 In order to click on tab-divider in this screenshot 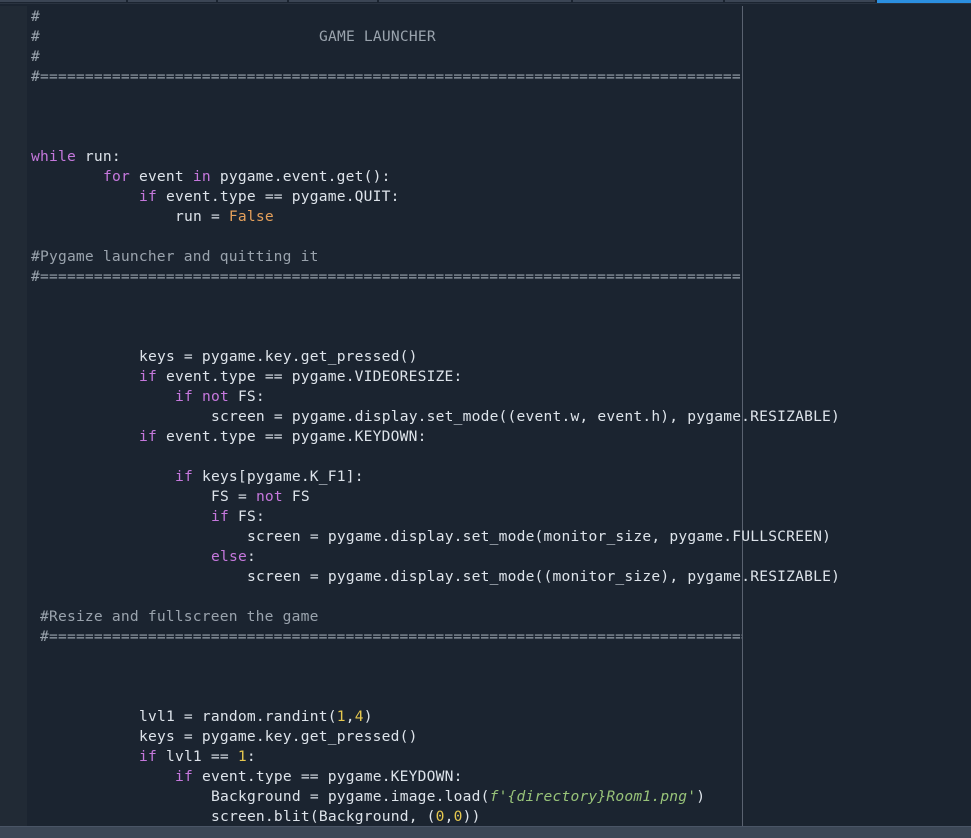, I will do `click(485, 3)`.